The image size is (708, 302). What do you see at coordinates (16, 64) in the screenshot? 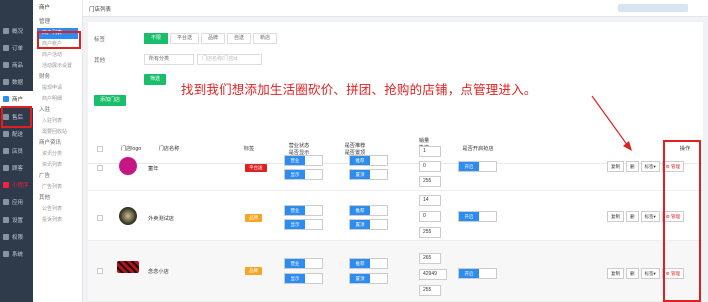
I see `nav-goods: 商品` at bounding box center [16, 64].